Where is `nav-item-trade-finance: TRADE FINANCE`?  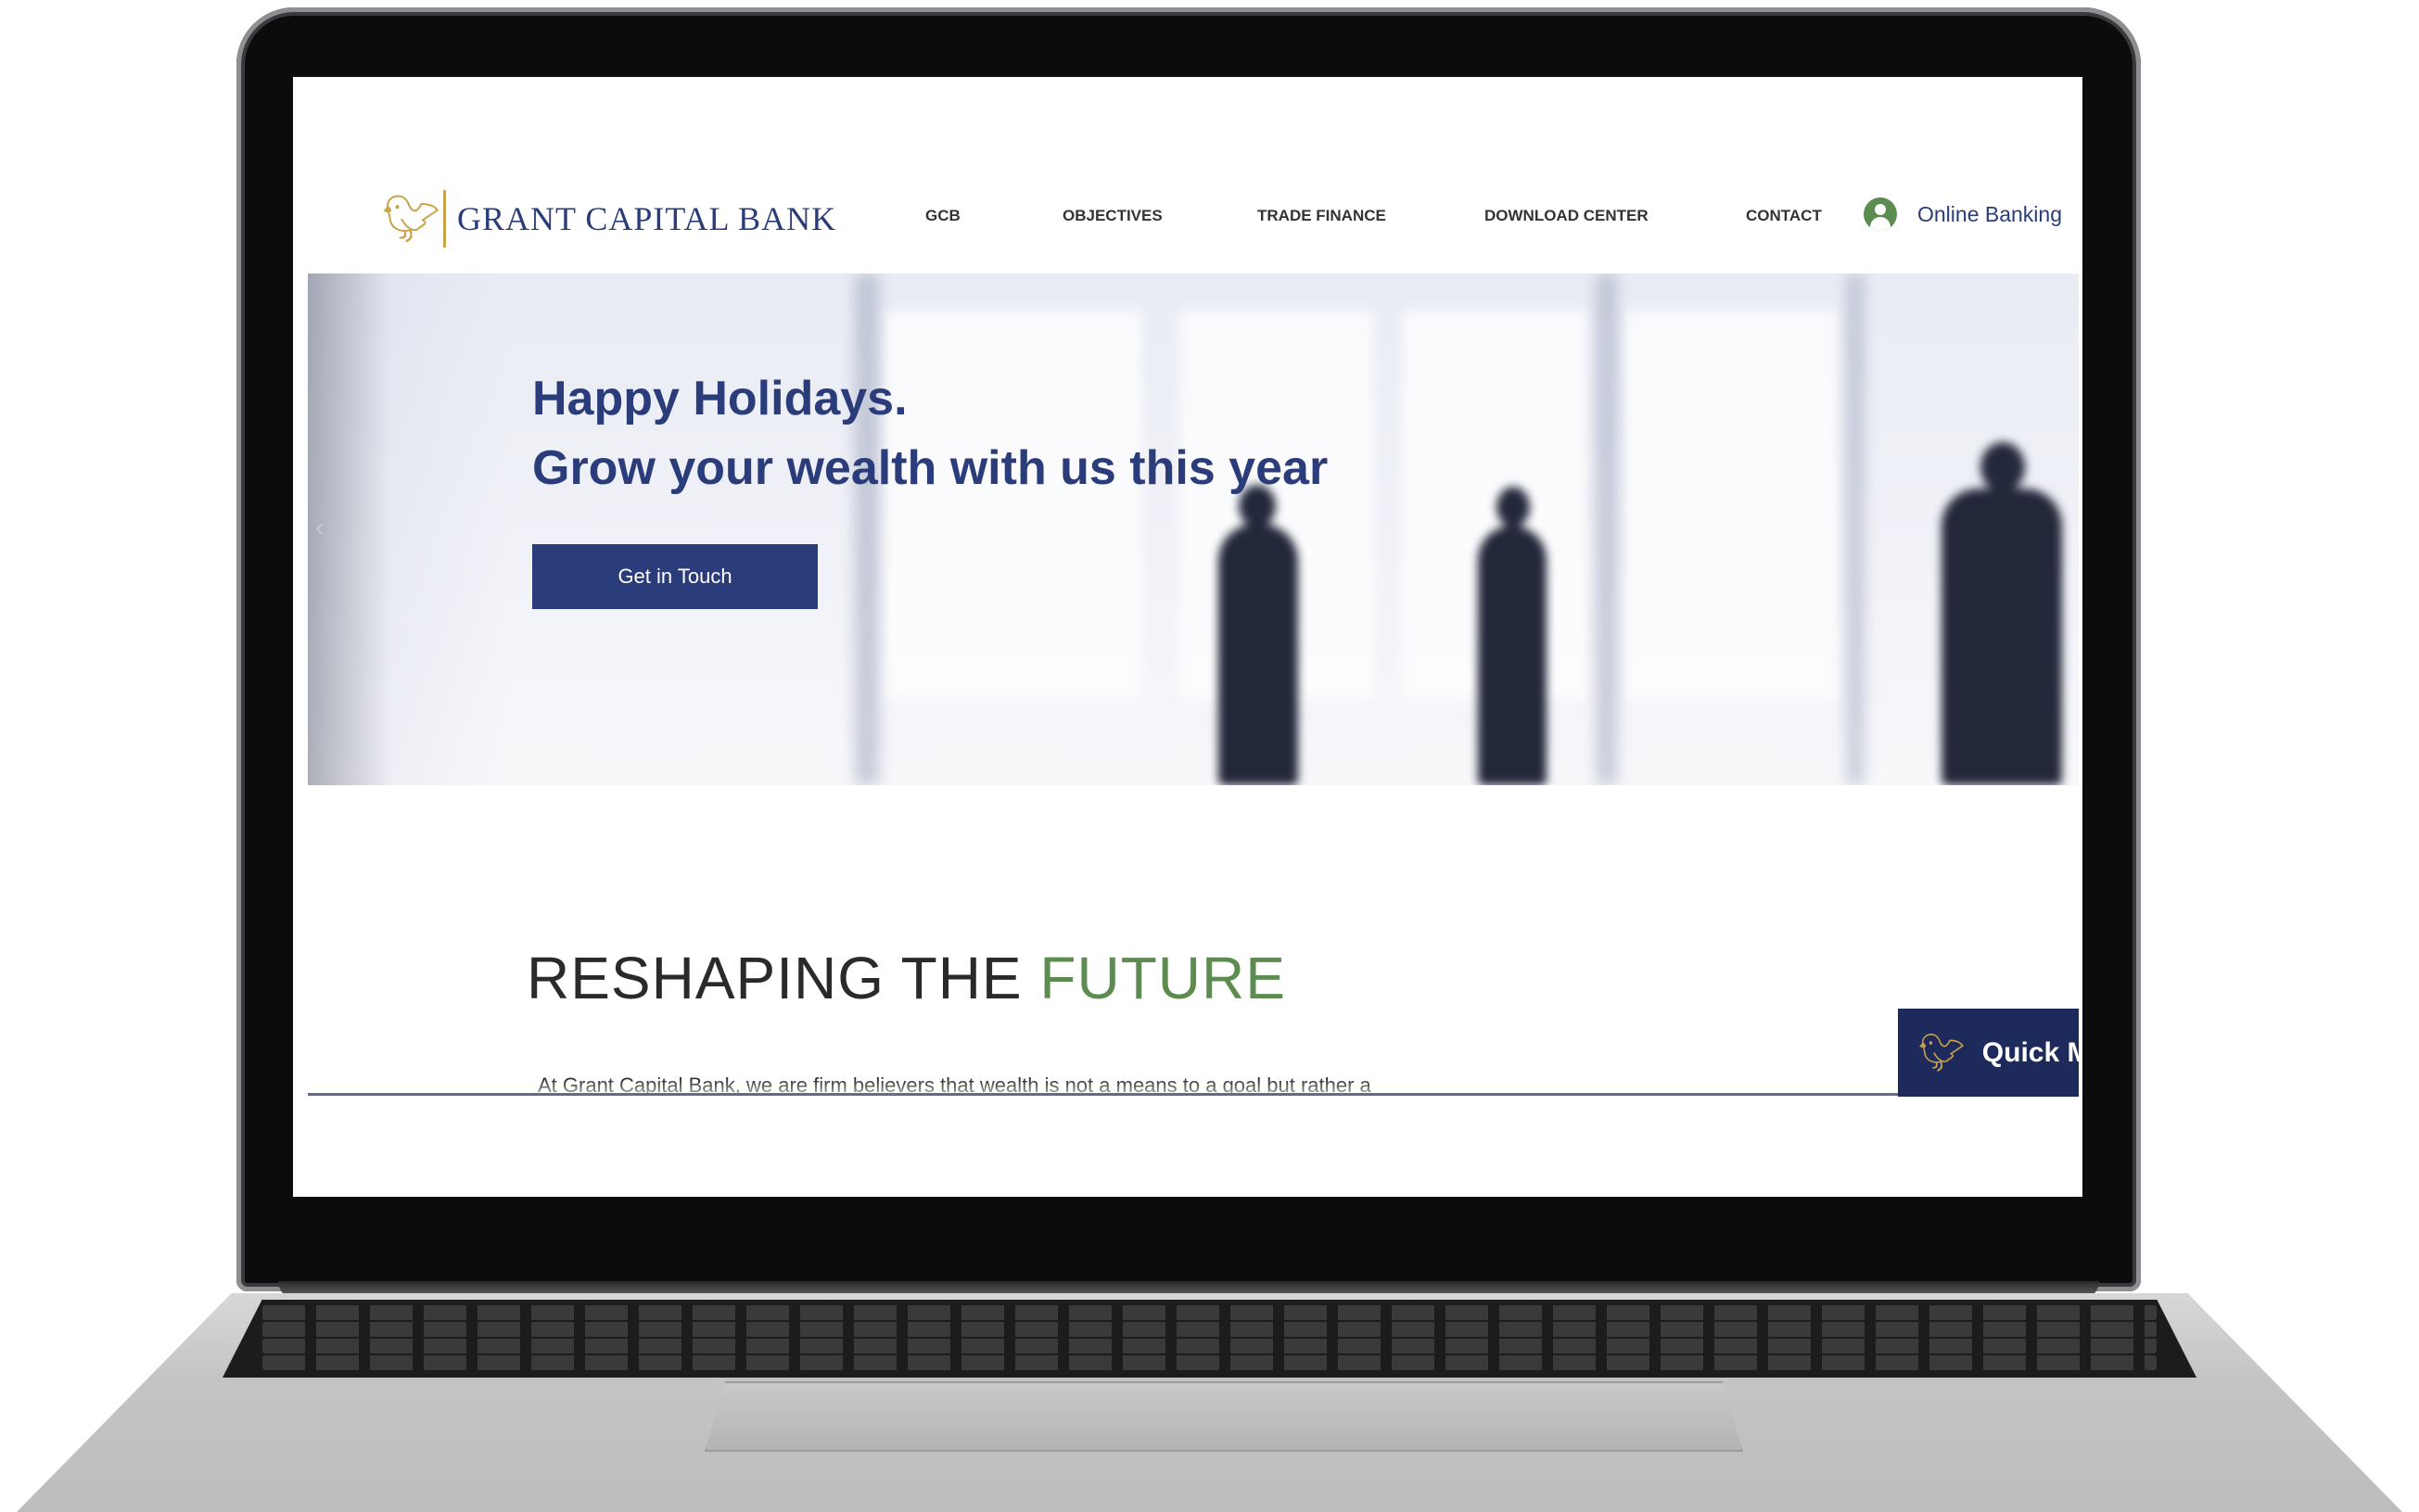
nav-item-trade-finance: TRADE FINANCE is located at coordinates (1321, 216).